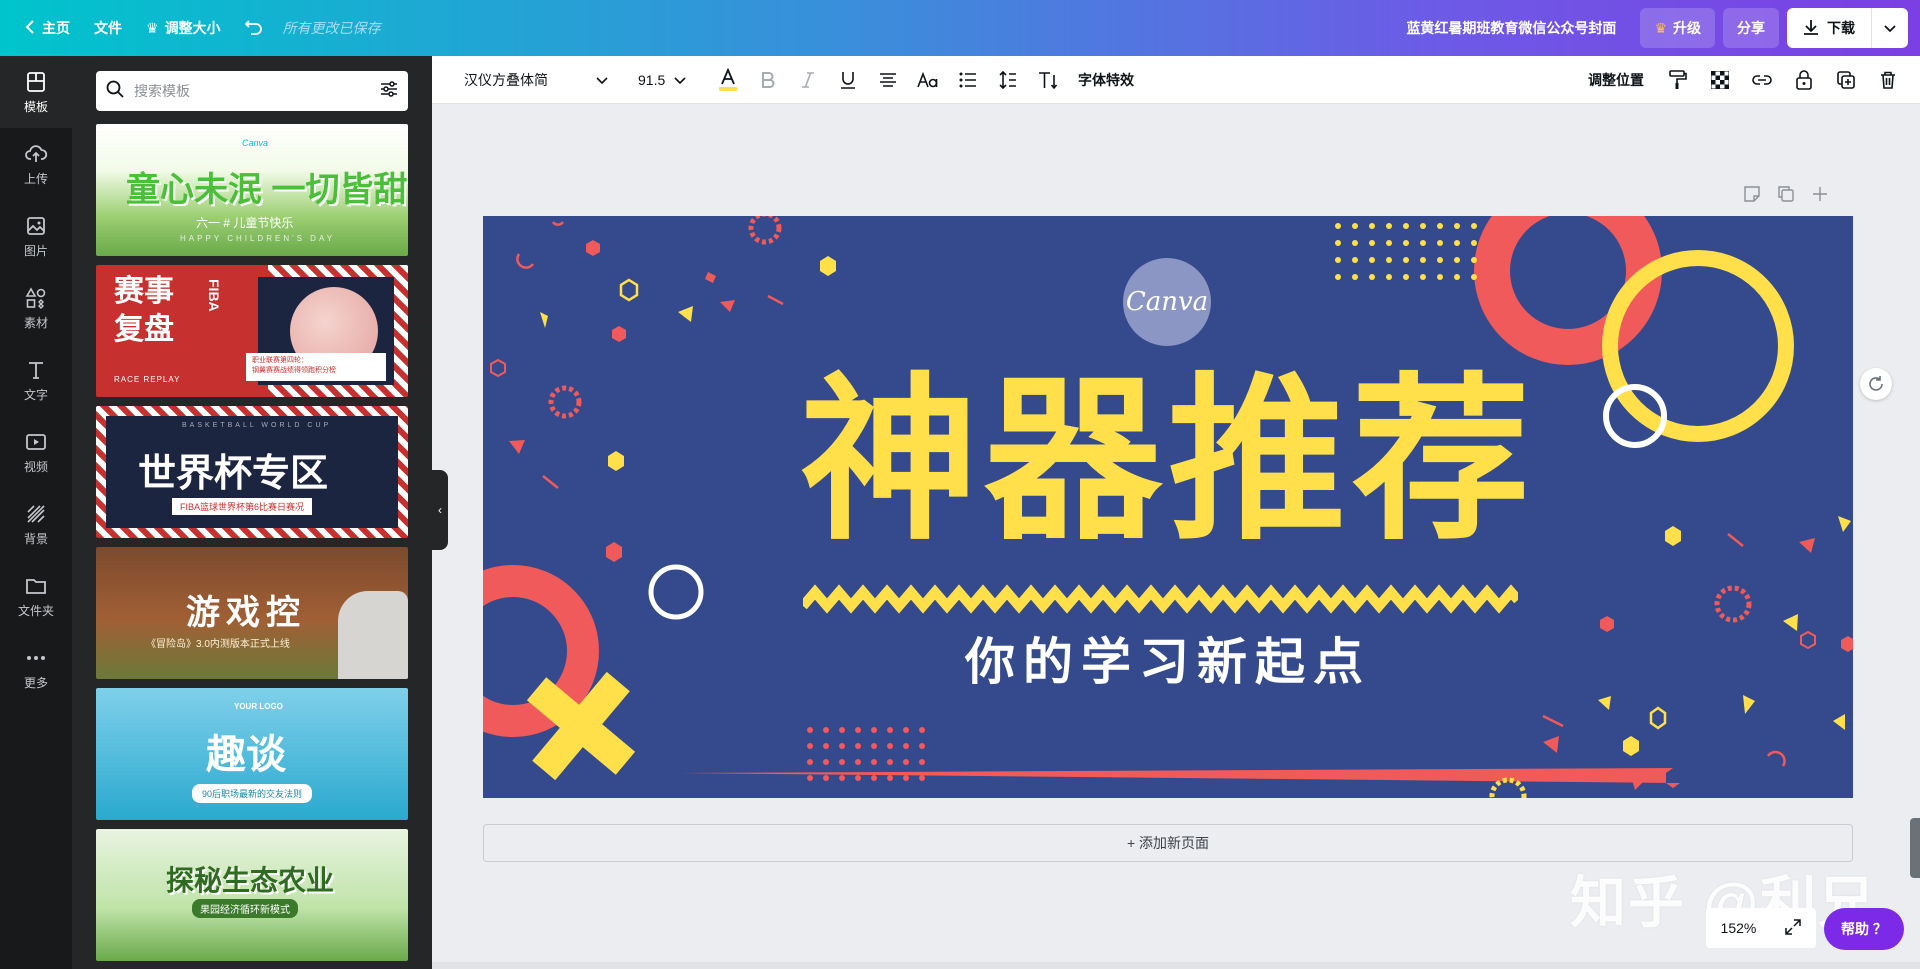  What do you see at coordinates (389, 91) in the screenshot?
I see `filter-icon` at bounding box center [389, 91].